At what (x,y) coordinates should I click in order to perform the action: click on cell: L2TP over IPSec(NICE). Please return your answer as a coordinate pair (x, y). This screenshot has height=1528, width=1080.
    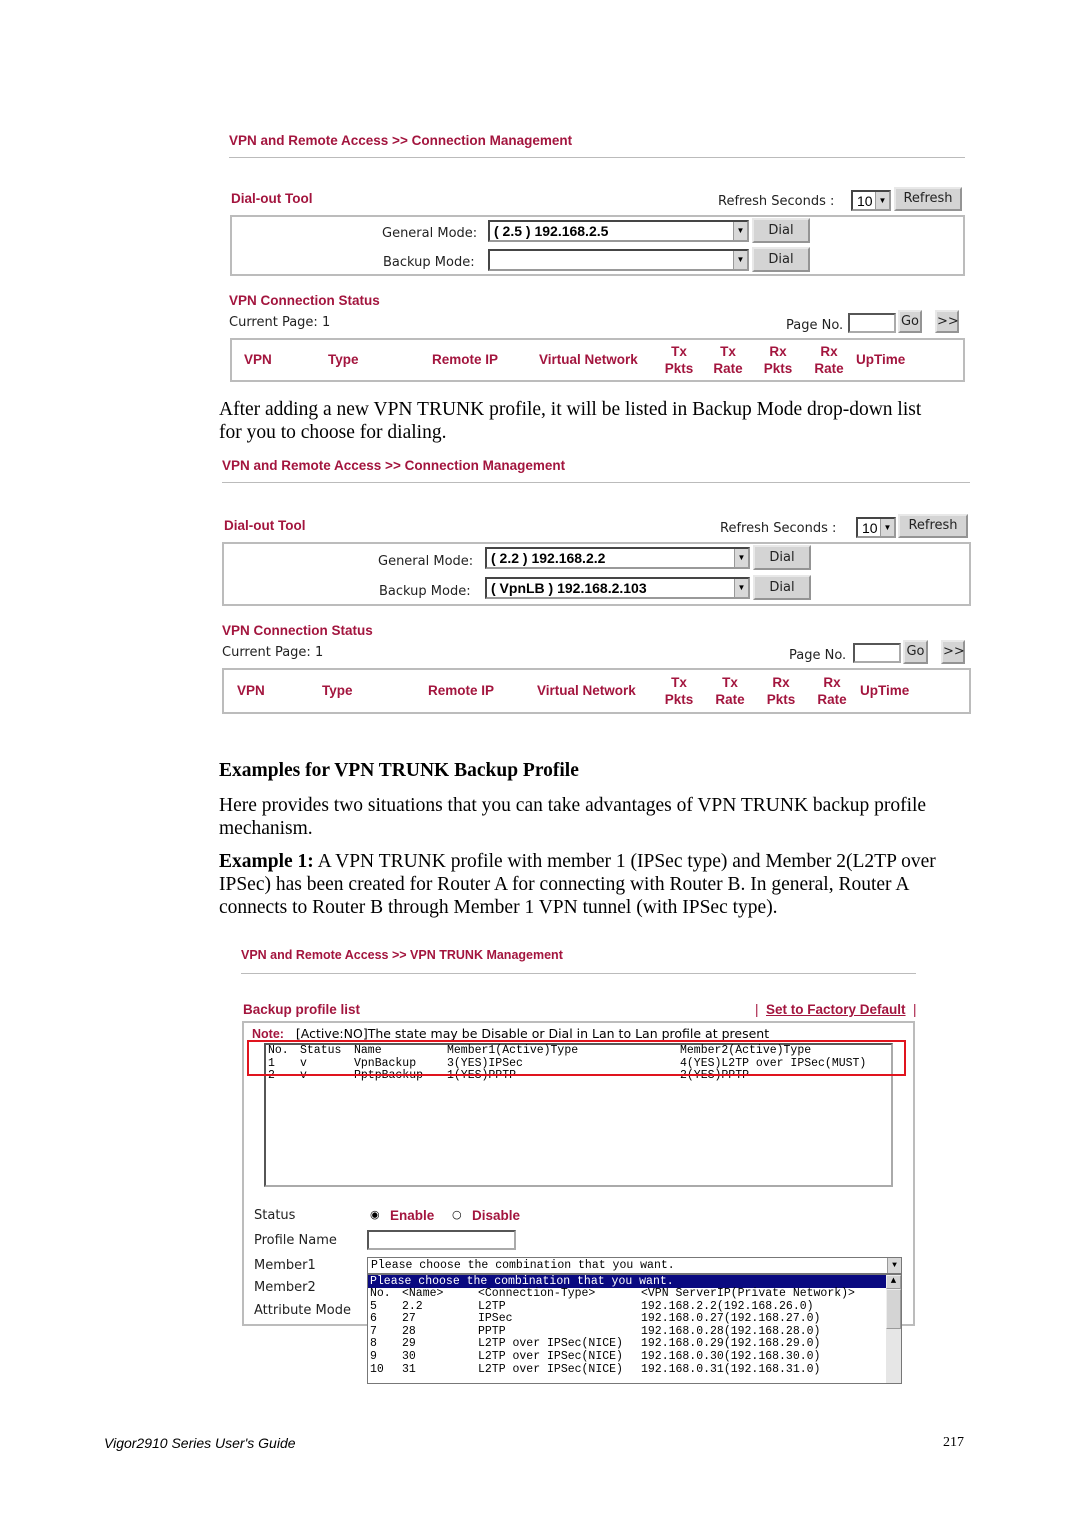
    Looking at the image, I should click on (550, 1369).